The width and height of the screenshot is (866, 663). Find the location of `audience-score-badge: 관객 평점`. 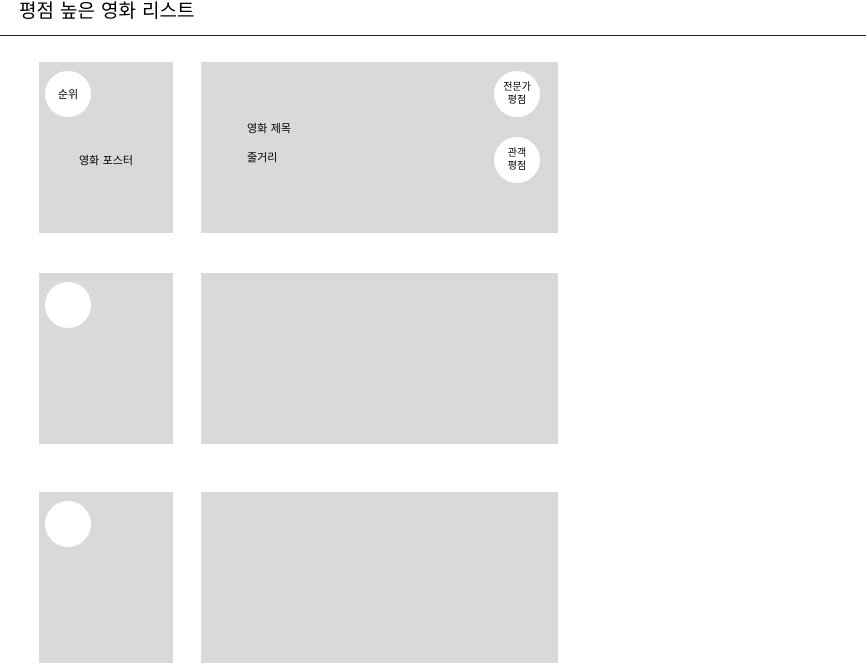

audience-score-badge: 관객 평점 is located at coordinates (517, 160).